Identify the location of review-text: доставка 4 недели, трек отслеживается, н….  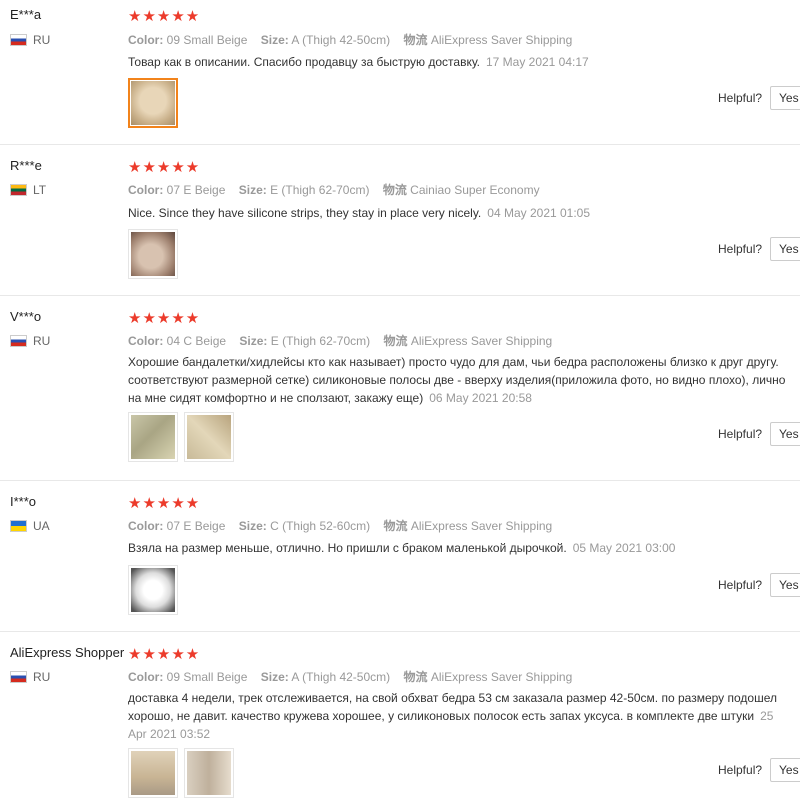
(452, 707).